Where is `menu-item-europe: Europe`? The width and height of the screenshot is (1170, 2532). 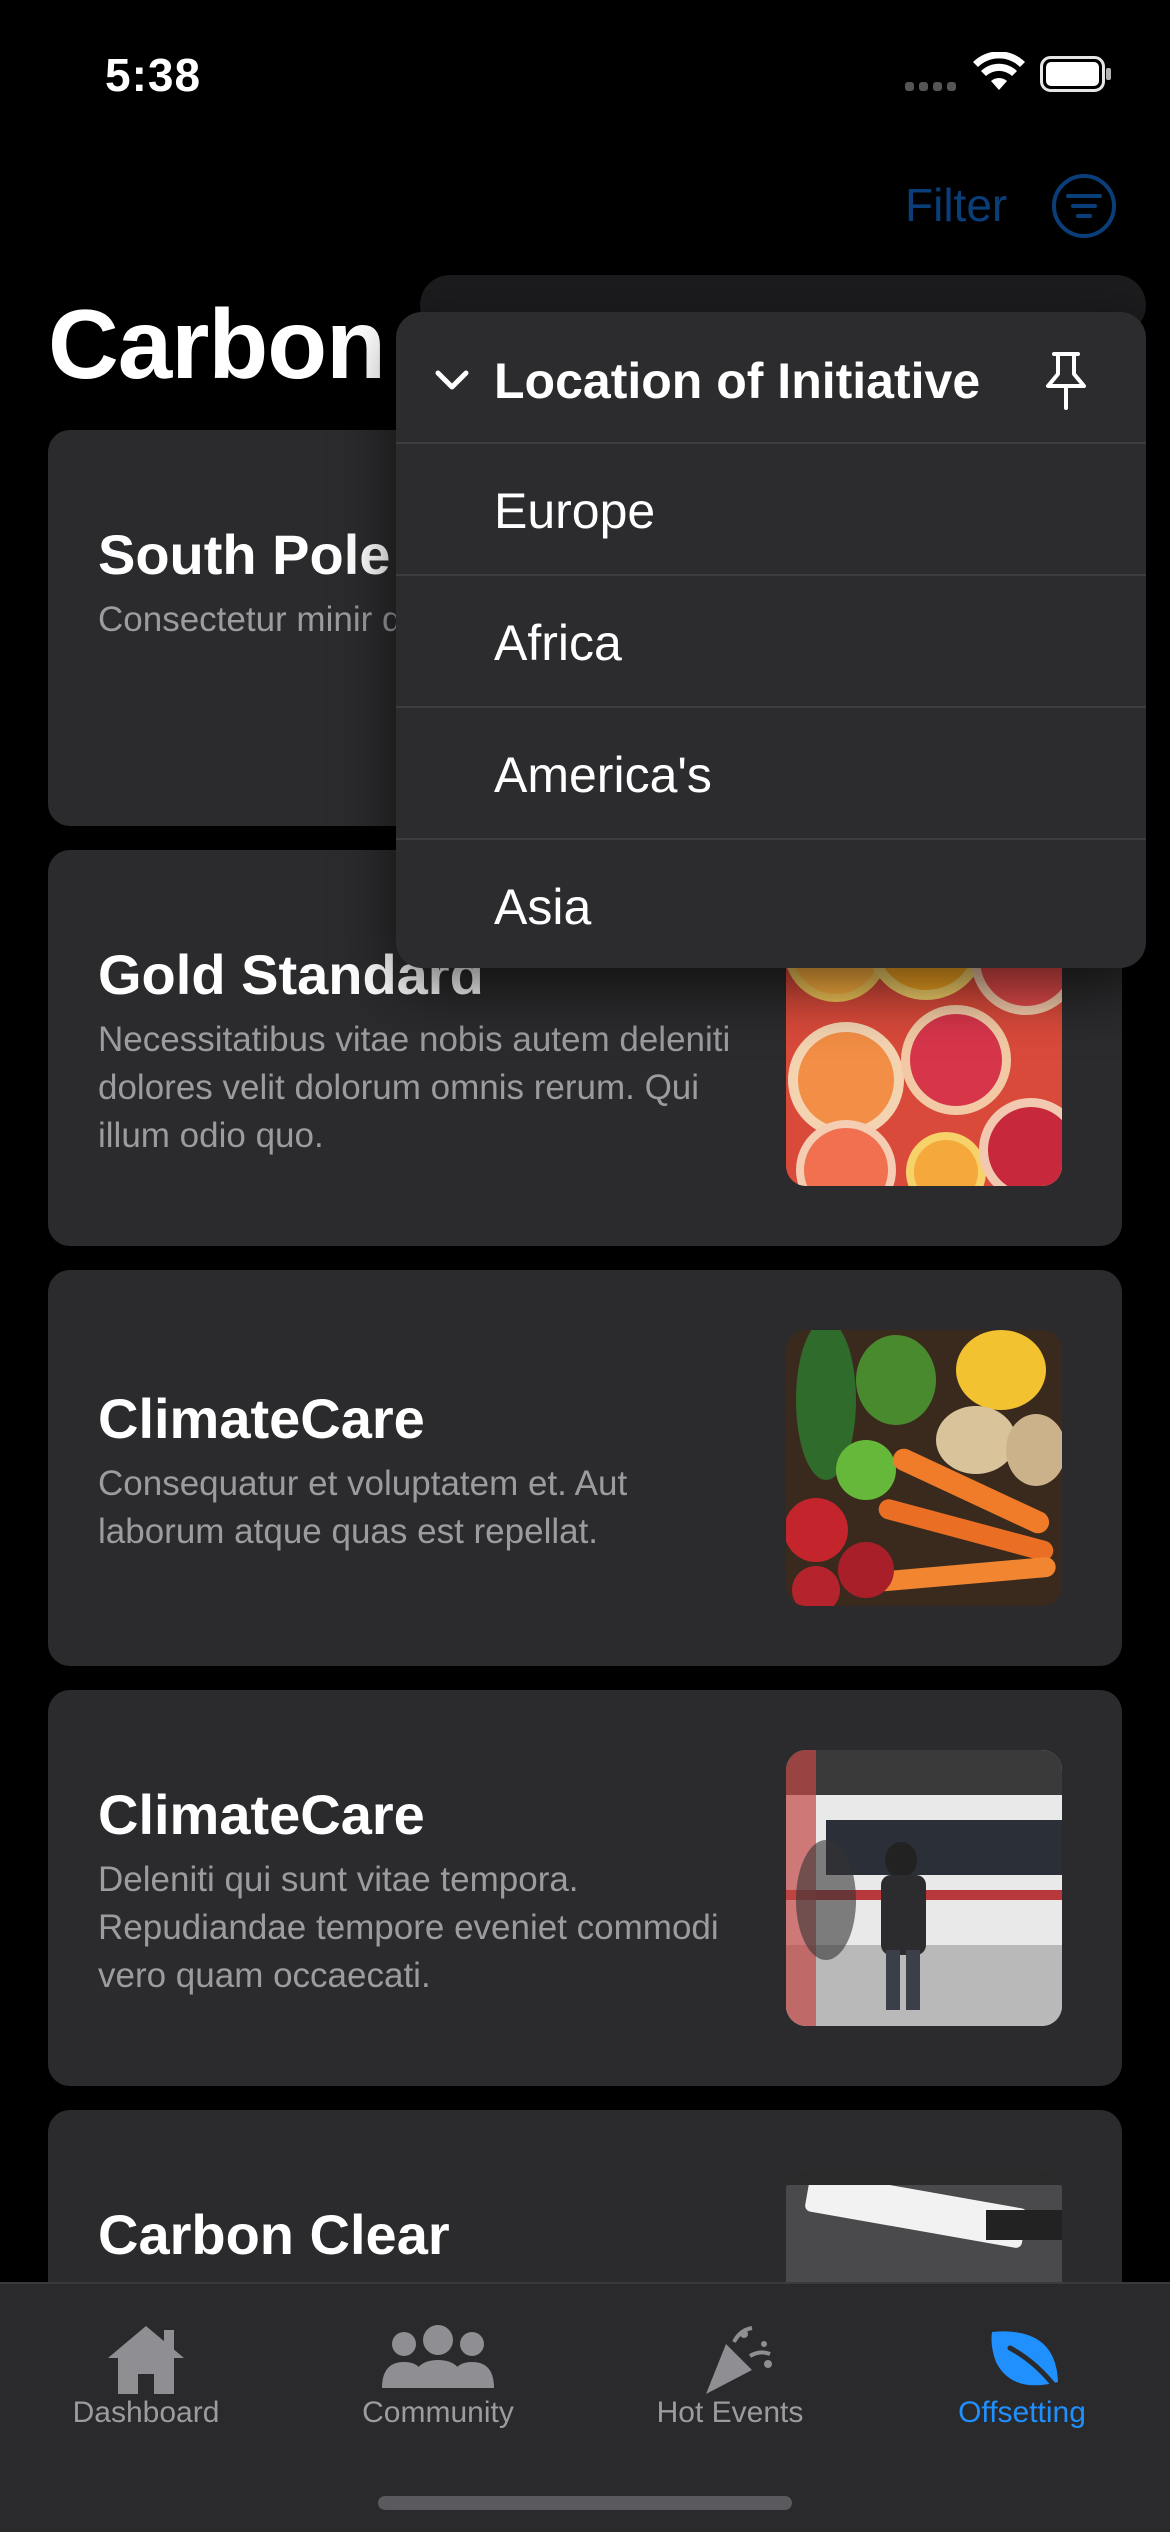 menu-item-europe: Europe is located at coordinates (771, 510).